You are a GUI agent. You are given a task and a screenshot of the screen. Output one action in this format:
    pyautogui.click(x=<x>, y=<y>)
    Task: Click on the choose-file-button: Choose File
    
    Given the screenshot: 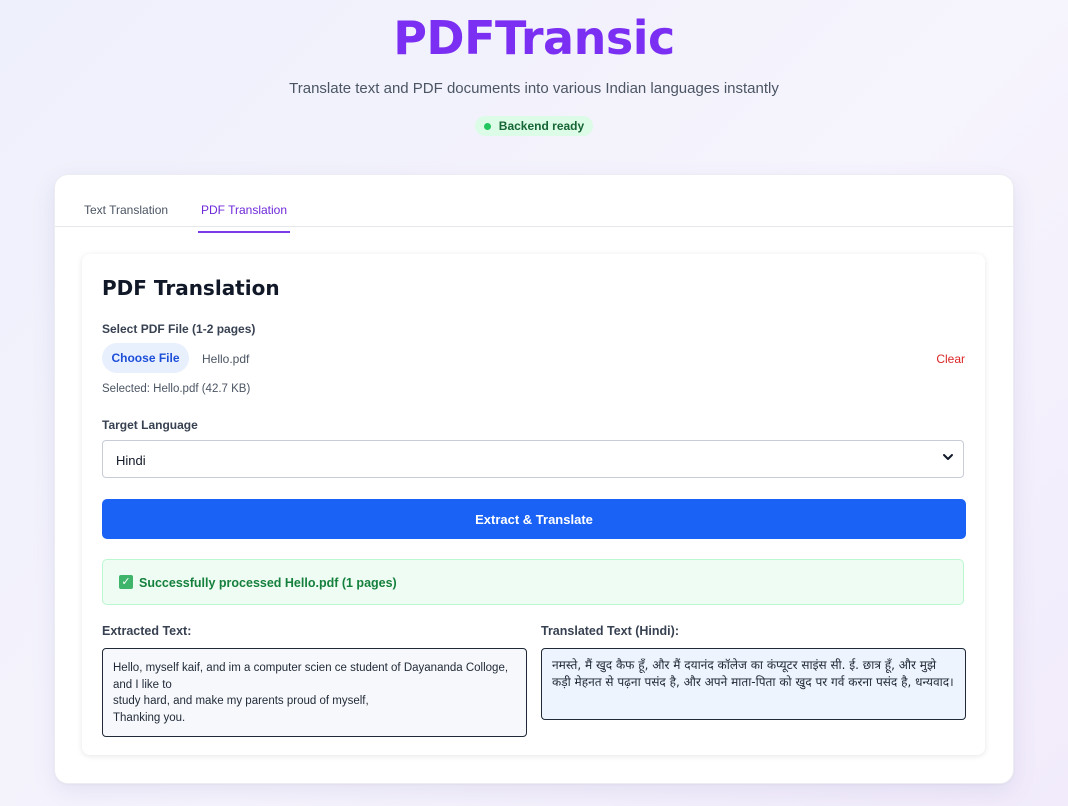 What is the action you would take?
    pyautogui.click(x=145, y=358)
    